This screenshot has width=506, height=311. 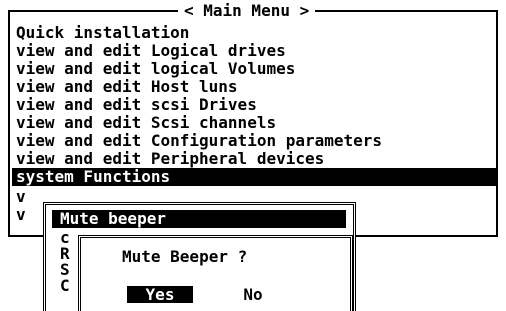 I want to click on menu-item-quick-installation: Quick installation, so click(x=102, y=33).